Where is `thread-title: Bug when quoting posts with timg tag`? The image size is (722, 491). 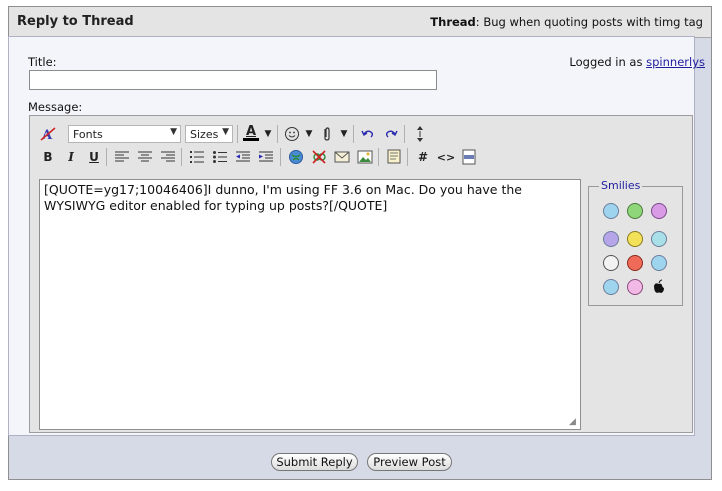
thread-title: Bug when quoting posts with timg tag is located at coordinates (593, 22).